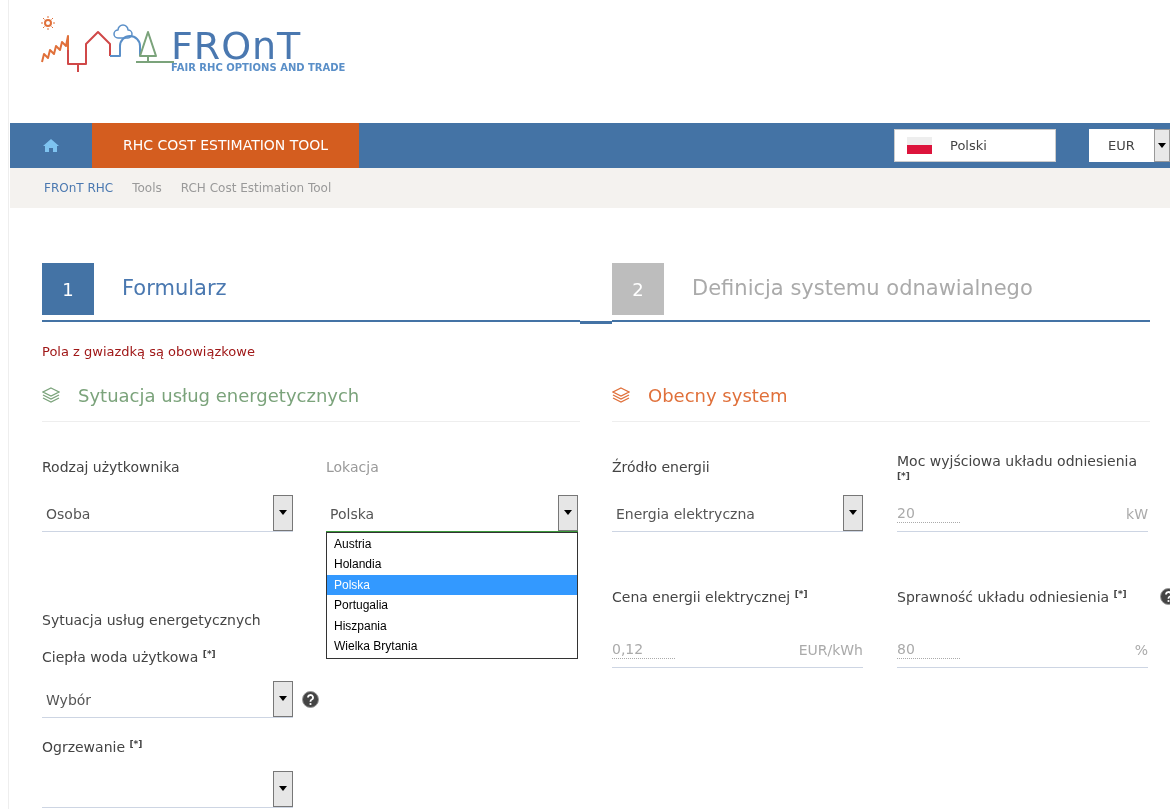  I want to click on section-title: Sytuacja usług energetycznych, so click(219, 395).